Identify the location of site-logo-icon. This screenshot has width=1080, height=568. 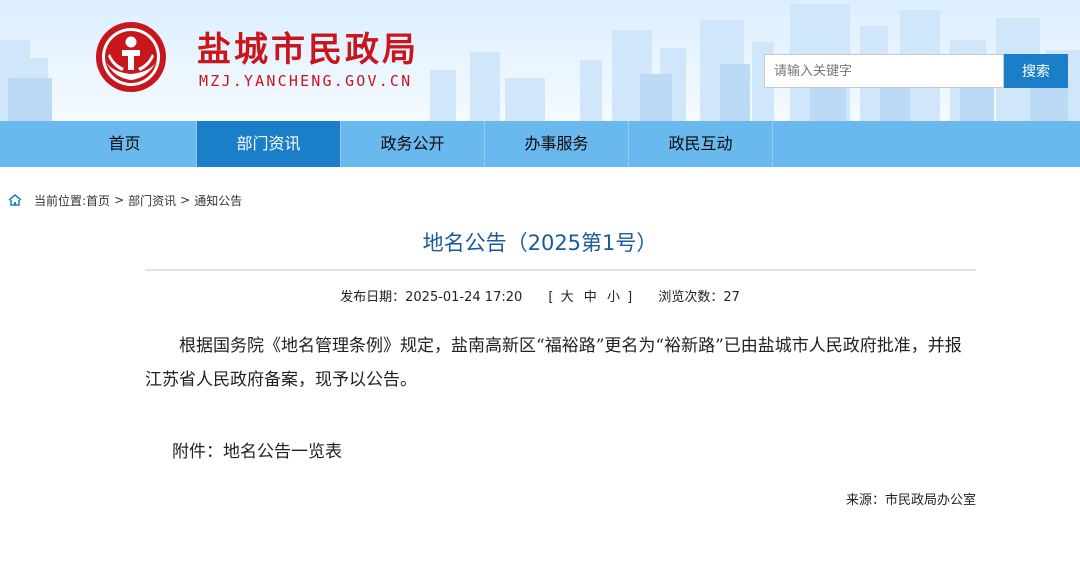
(131, 57).